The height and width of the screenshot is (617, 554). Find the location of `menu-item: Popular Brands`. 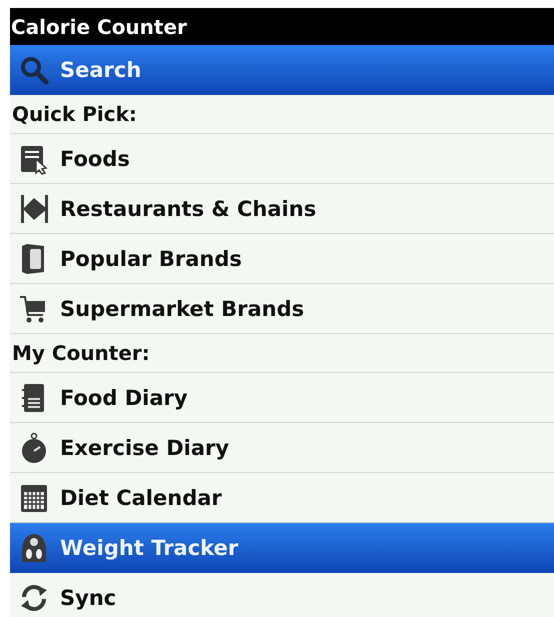

menu-item: Popular Brands is located at coordinates (282, 259).